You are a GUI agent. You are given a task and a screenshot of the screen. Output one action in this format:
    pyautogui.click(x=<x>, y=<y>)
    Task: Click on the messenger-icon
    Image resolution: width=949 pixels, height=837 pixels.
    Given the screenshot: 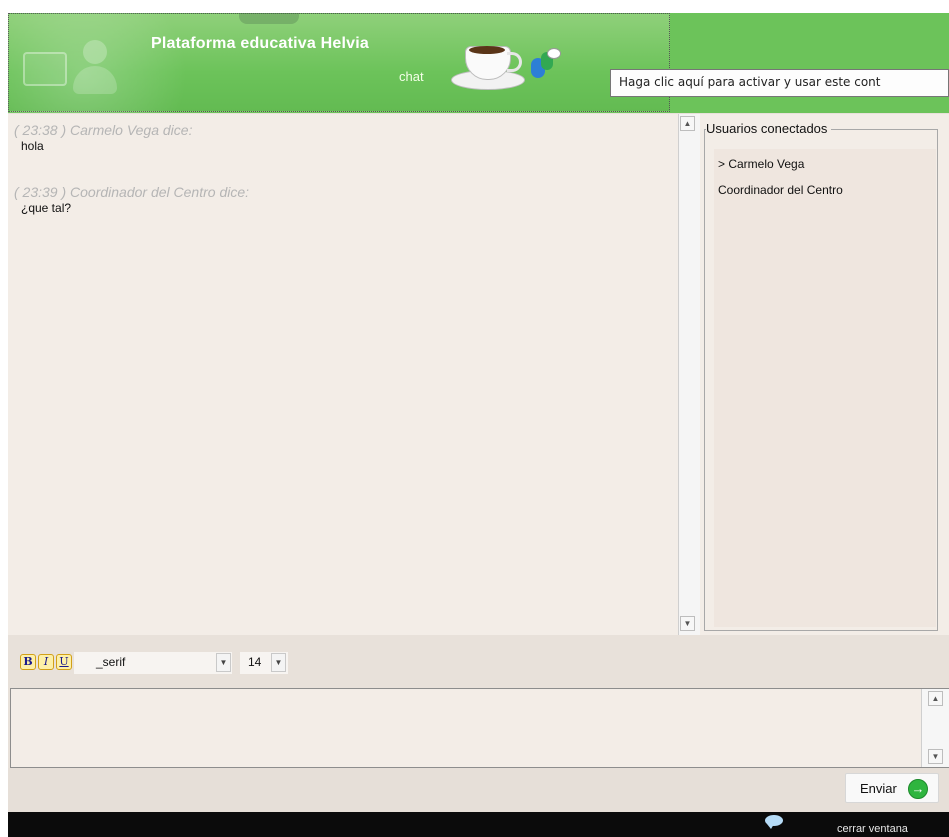 What is the action you would take?
    pyautogui.click(x=543, y=65)
    